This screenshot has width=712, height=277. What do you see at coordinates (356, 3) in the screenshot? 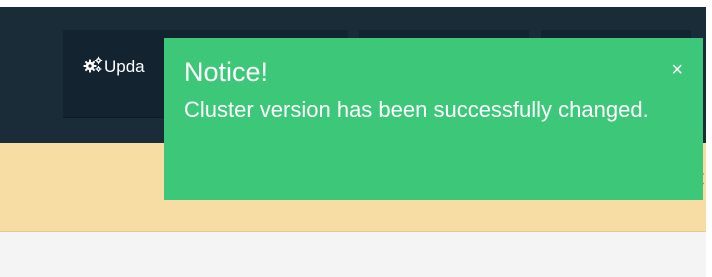
I see `top-strip` at bounding box center [356, 3].